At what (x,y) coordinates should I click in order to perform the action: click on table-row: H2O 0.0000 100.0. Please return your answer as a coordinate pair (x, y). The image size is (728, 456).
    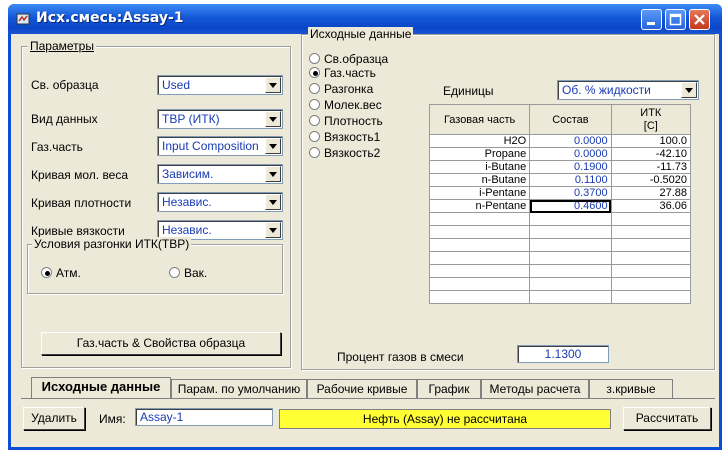
    Looking at the image, I should click on (560, 141).